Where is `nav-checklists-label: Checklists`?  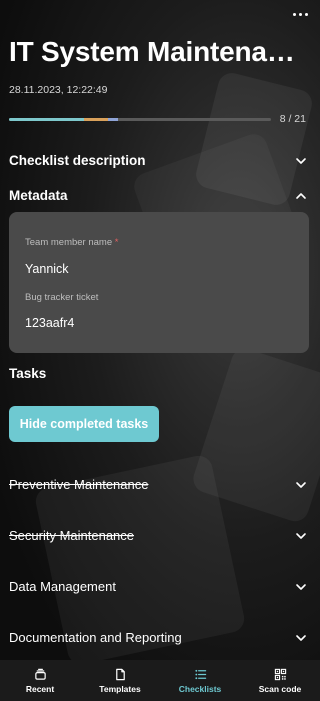
nav-checklists-label: Checklists is located at coordinates (200, 688).